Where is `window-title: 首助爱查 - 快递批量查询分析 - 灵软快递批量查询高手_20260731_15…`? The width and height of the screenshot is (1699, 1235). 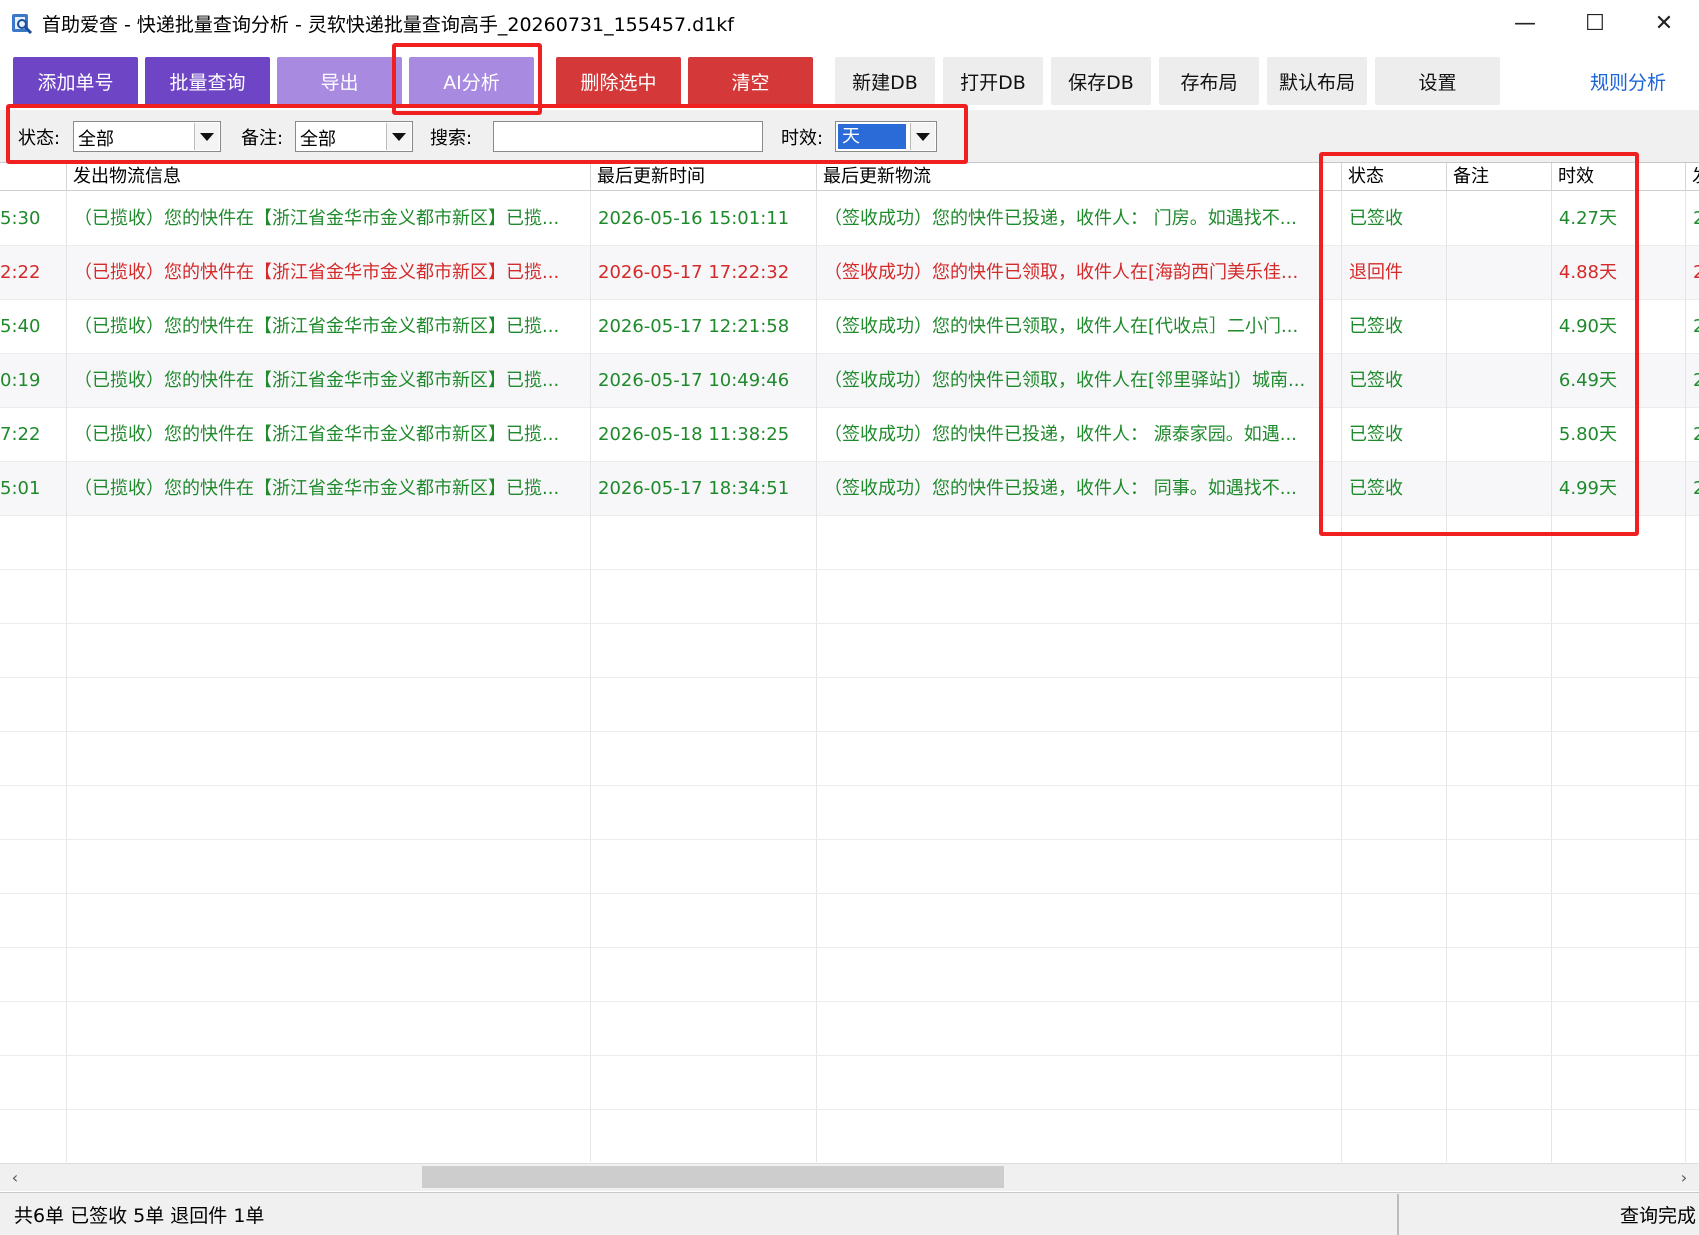 window-title: 首助爱查 - 快递批量查询分析 - 灵软快递批量查询高手_20260731_15… is located at coordinates (388, 25).